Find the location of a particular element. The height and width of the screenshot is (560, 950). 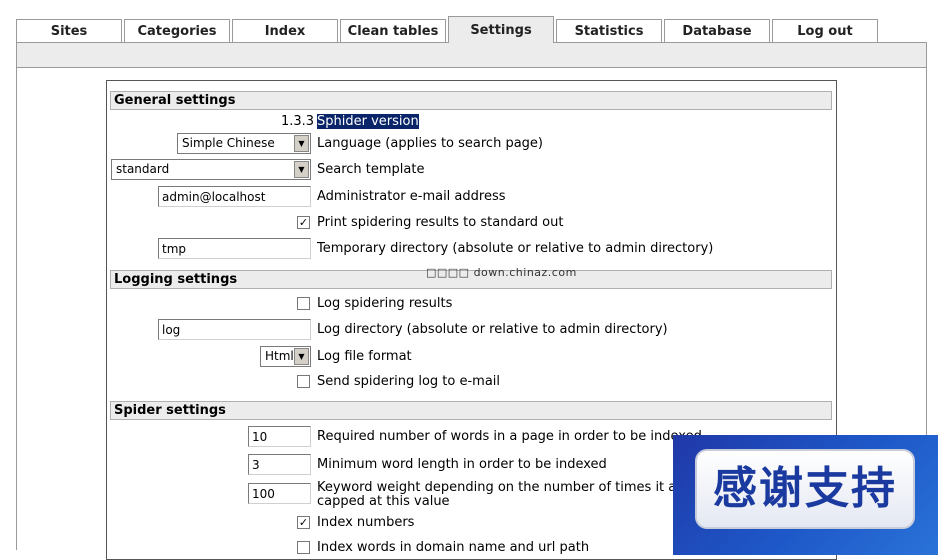

log-format-value: Html is located at coordinates (279, 356).